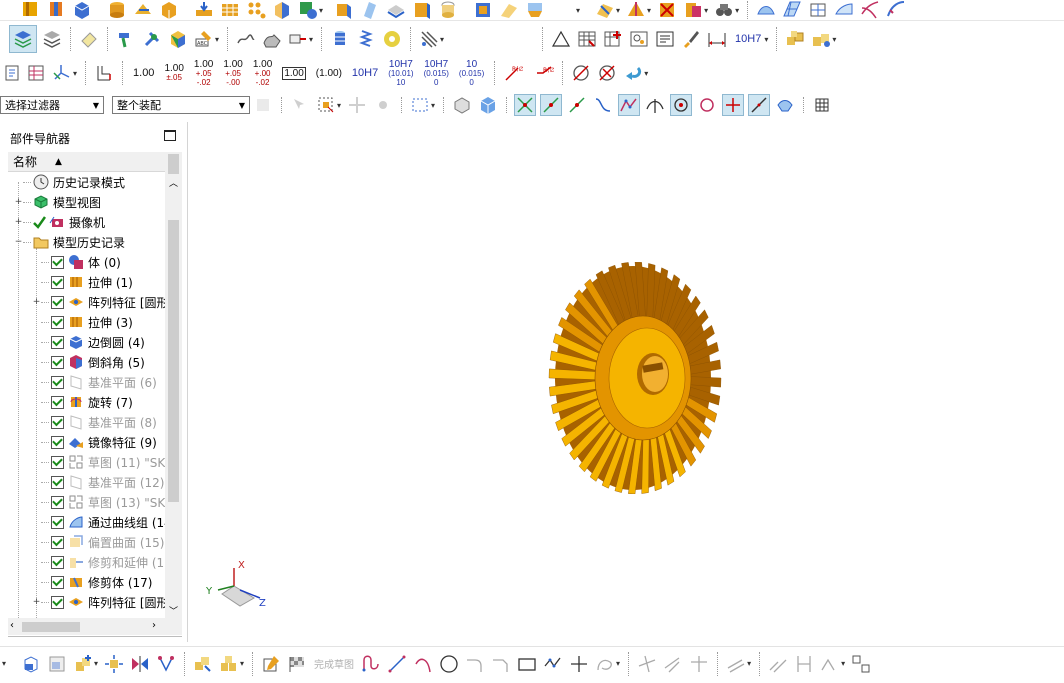 The width and height of the screenshot is (1064, 683). What do you see at coordinates (795, 39) in the screenshot?
I see `component-icon` at bounding box center [795, 39].